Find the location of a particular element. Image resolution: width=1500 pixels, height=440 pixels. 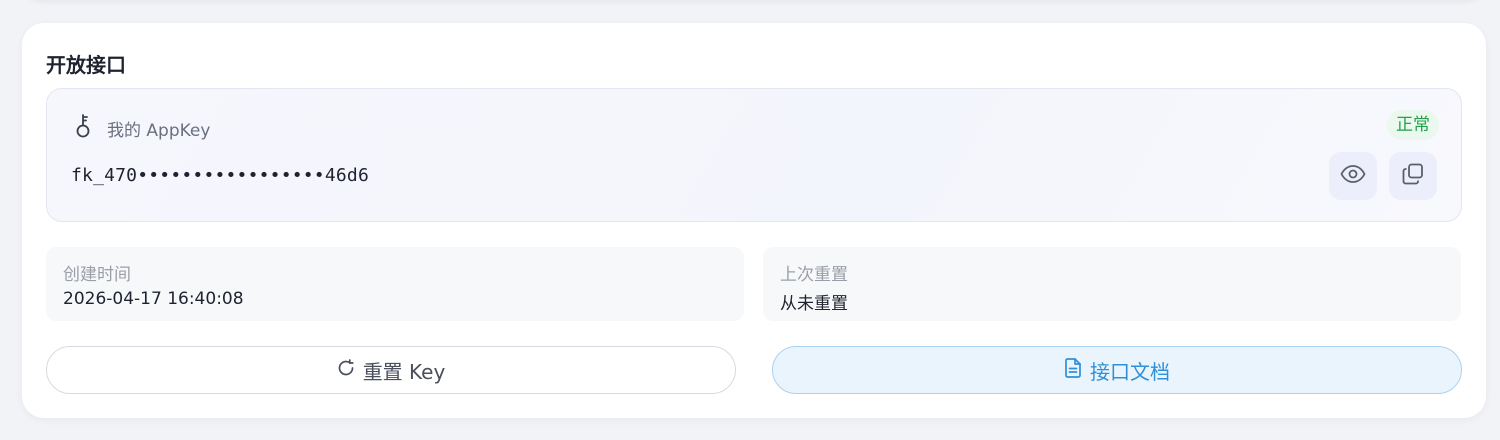

api-docs-label: 接口文档 is located at coordinates (1130, 371).